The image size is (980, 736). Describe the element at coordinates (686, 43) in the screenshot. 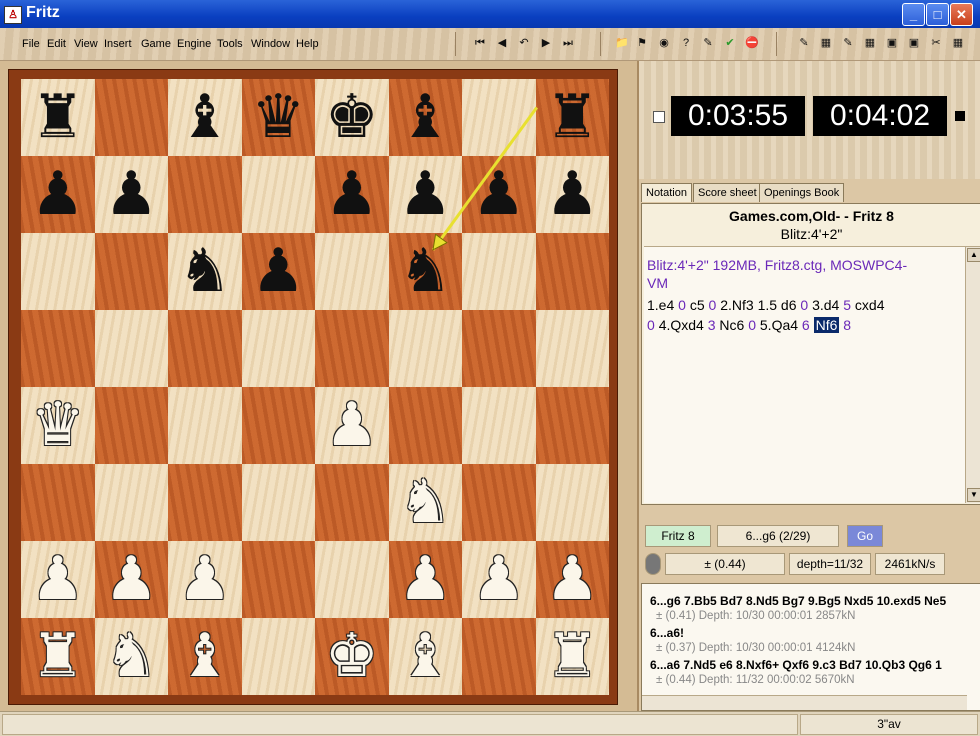

I see `help-question-icon: ?` at that location.